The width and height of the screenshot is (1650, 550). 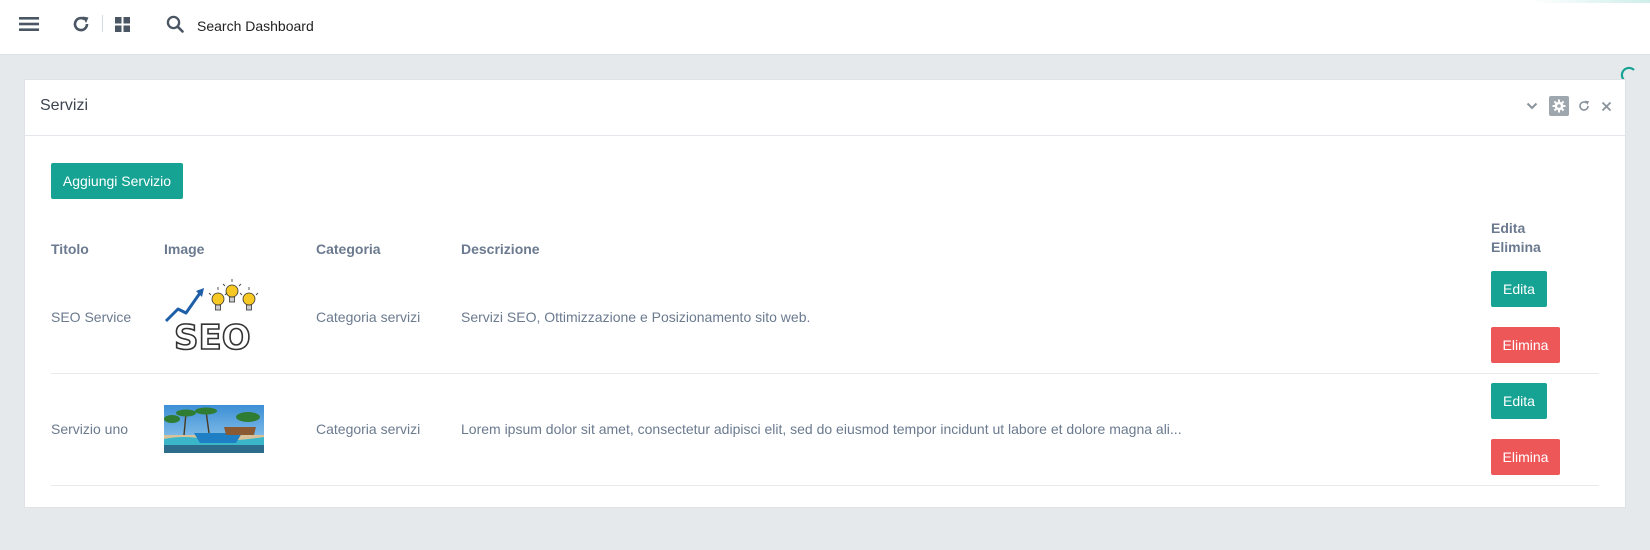 What do you see at coordinates (1559, 106) in the screenshot?
I see `gear-icon` at bounding box center [1559, 106].